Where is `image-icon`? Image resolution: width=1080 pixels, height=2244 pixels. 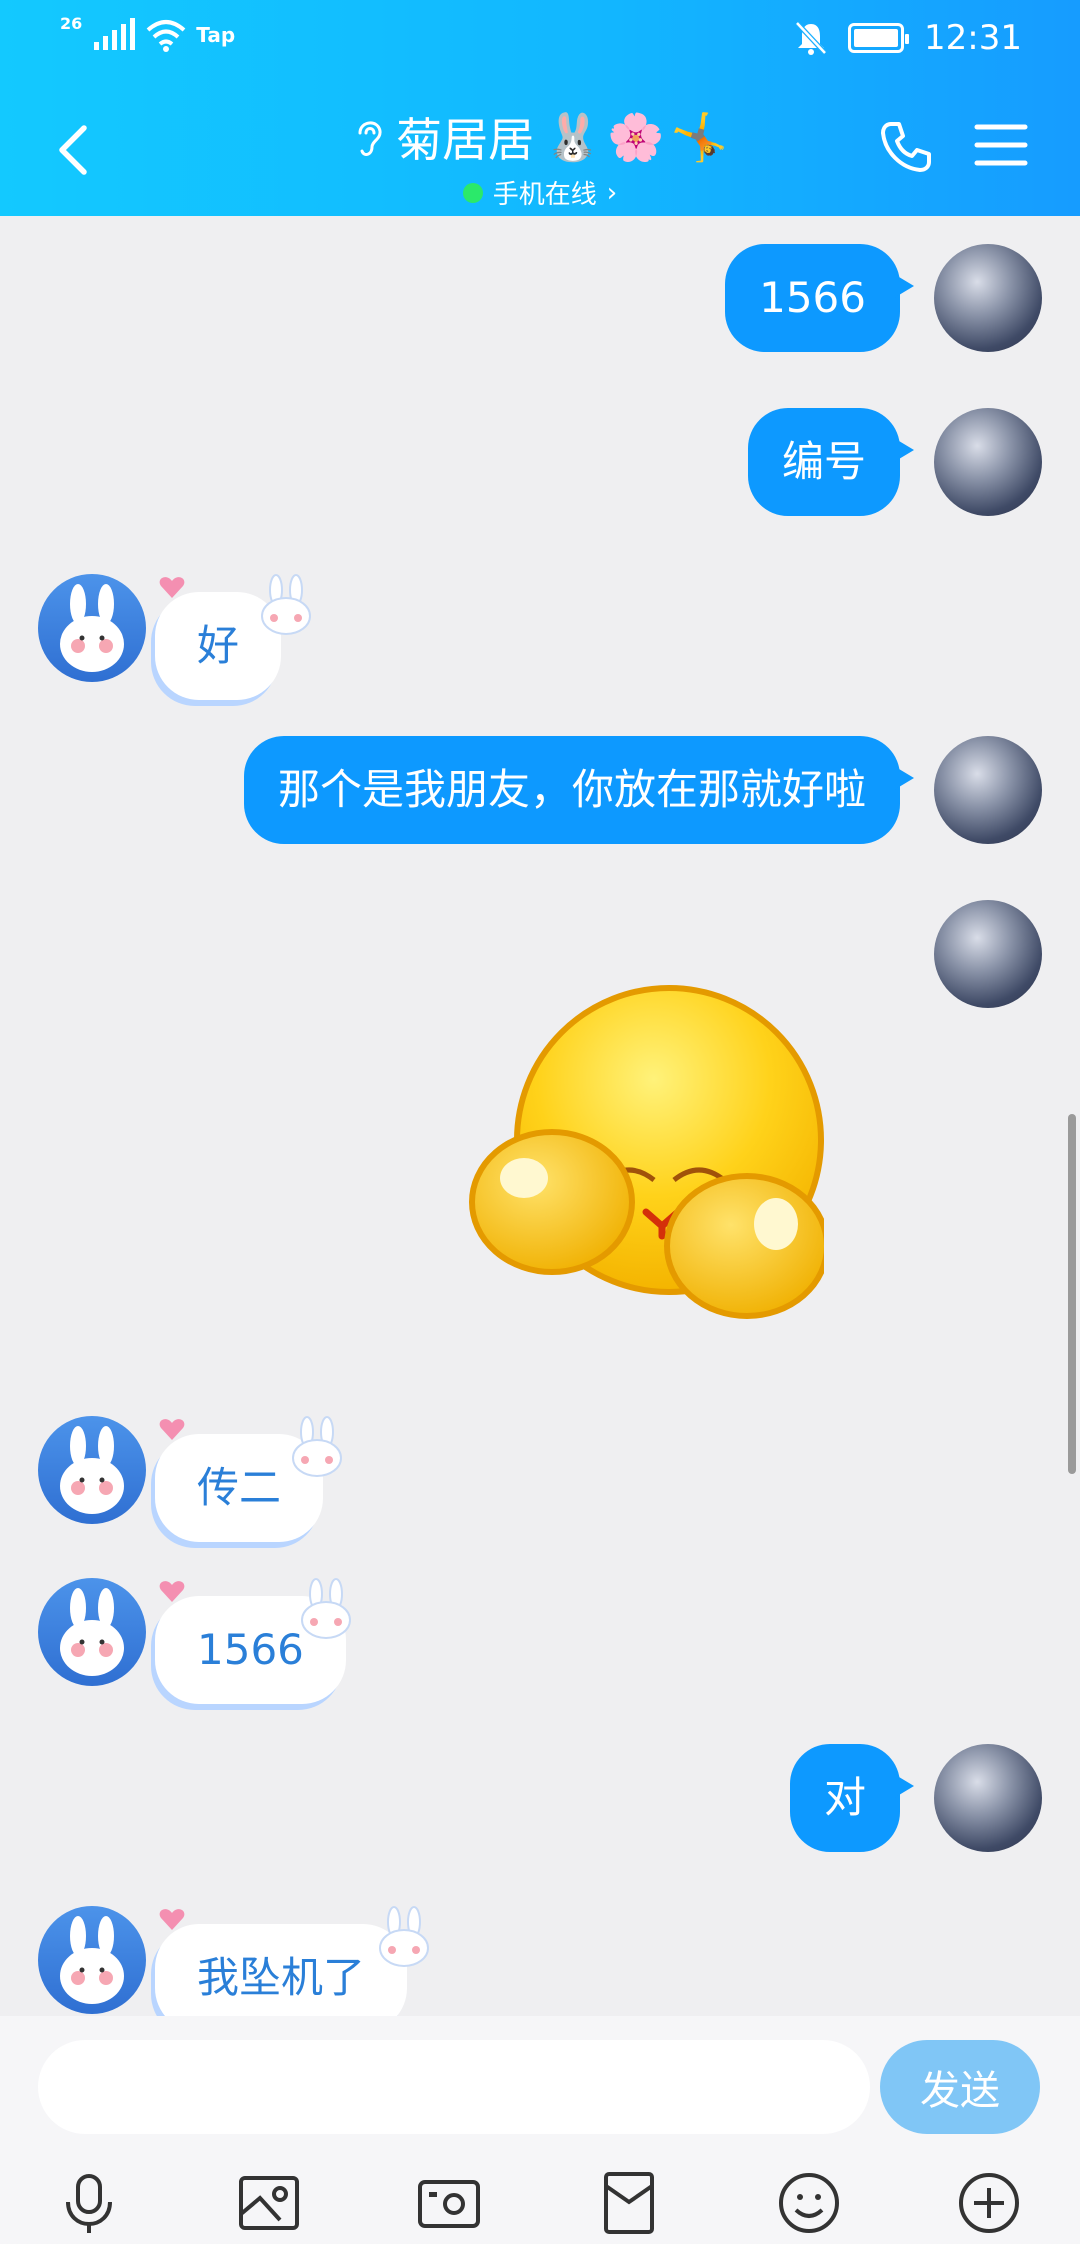
image-icon is located at coordinates (269, 2203).